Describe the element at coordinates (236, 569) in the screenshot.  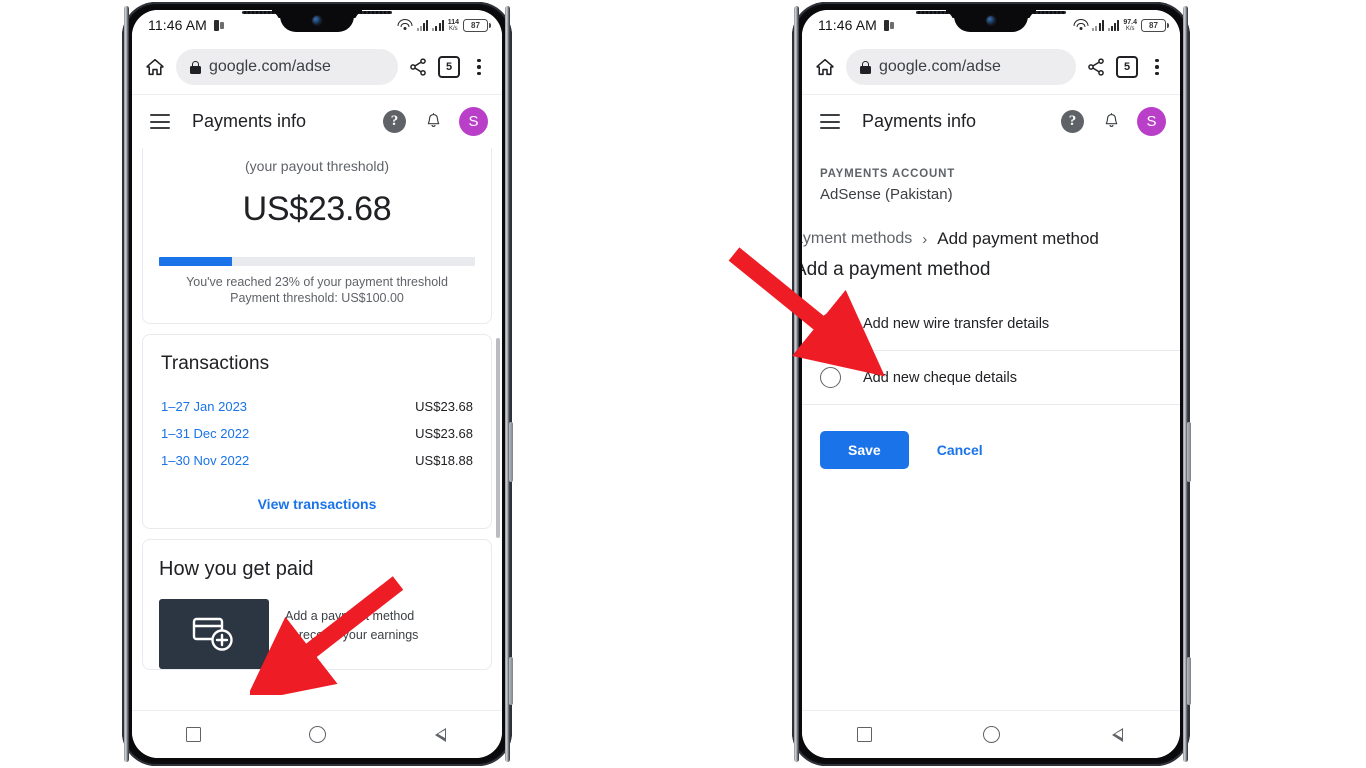
I see `how-you-get-paid-title: How you get paid` at that location.